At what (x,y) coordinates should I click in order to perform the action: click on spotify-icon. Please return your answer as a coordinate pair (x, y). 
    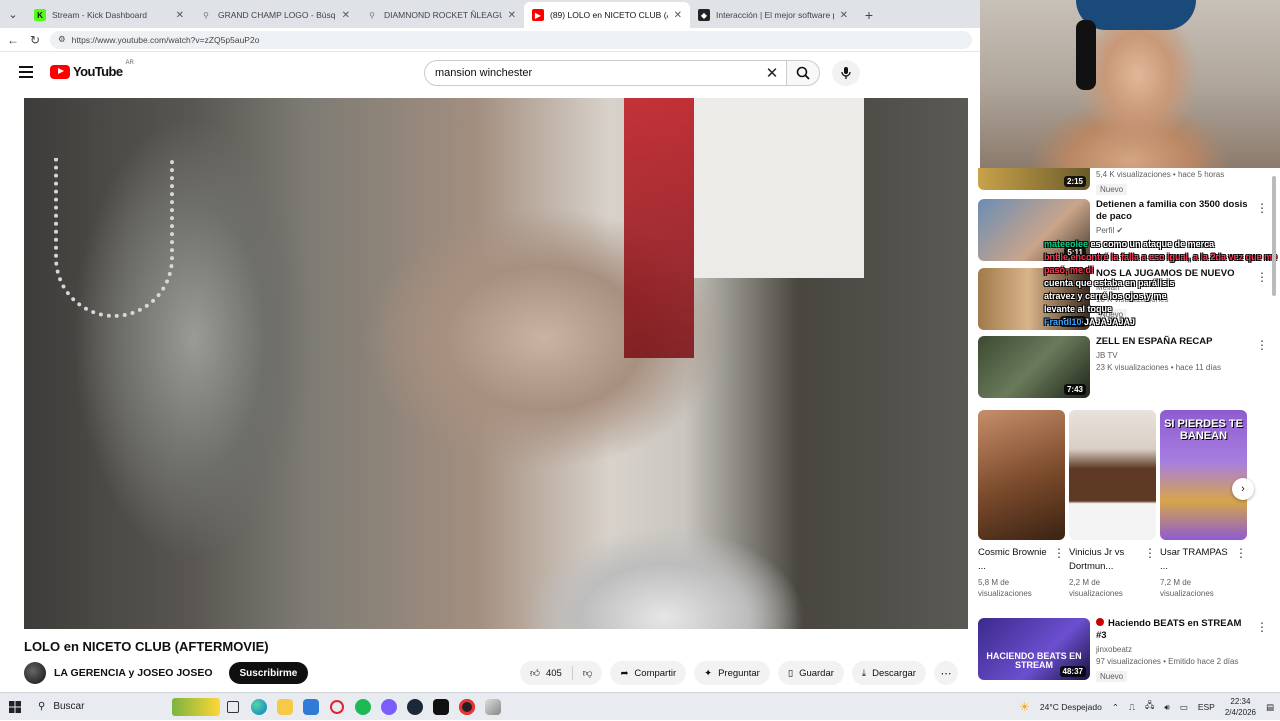
    Looking at the image, I should click on (363, 707).